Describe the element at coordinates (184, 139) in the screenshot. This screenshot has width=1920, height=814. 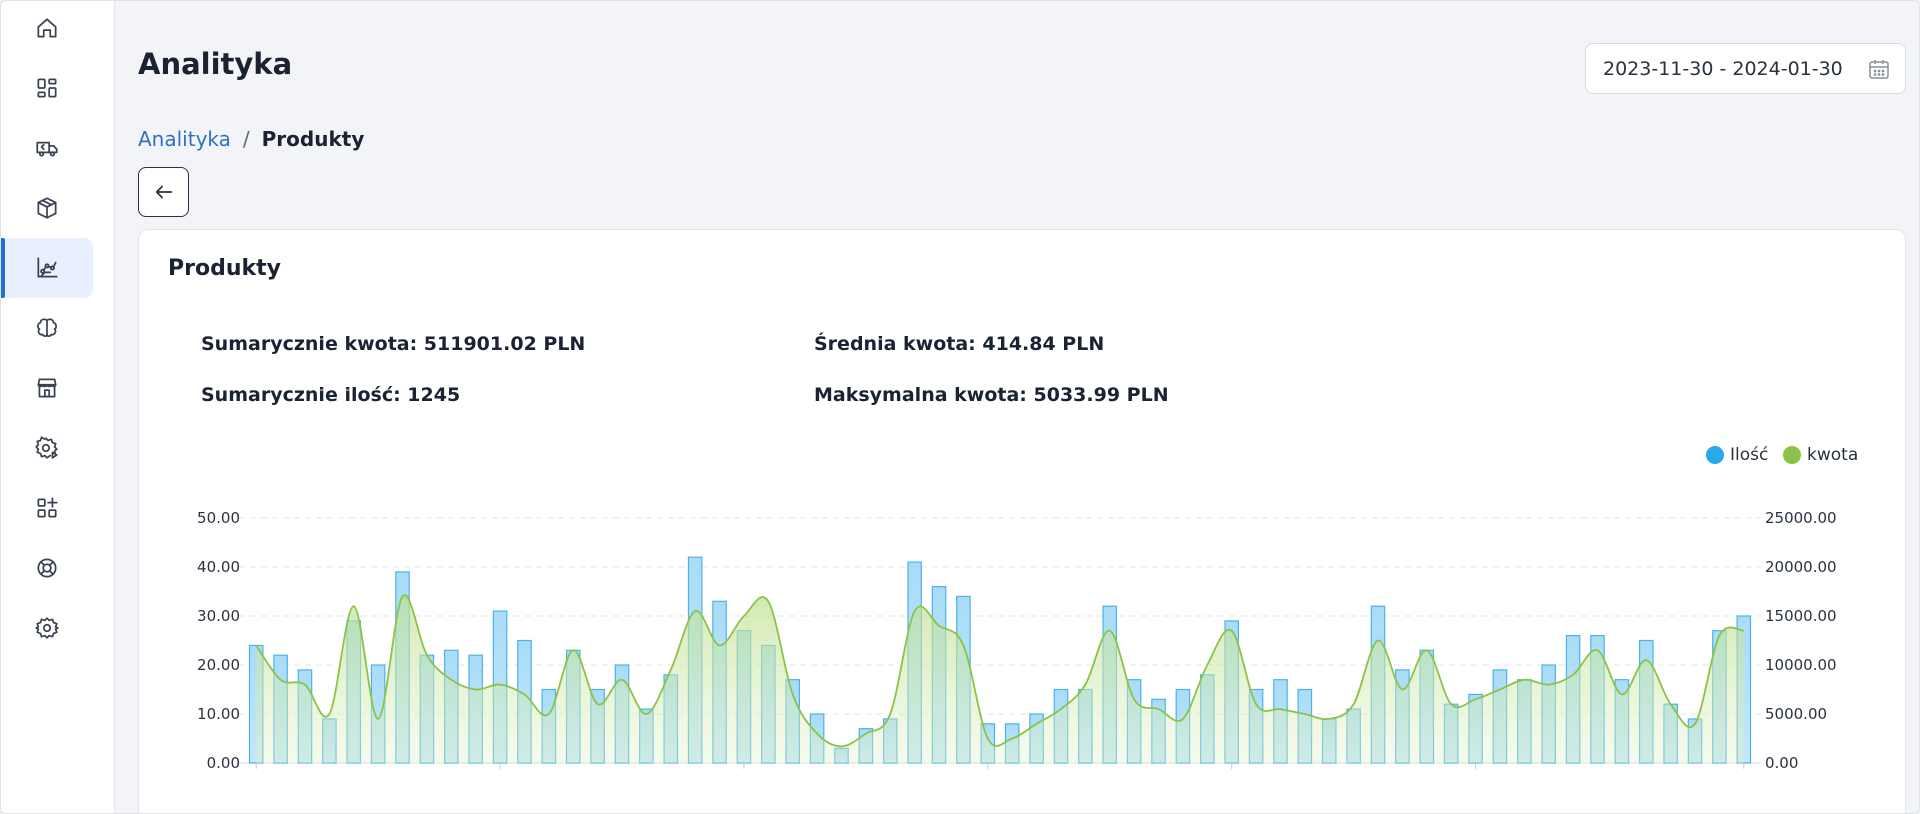
I see `breadcrumb-link-analytics: Analityka` at that location.